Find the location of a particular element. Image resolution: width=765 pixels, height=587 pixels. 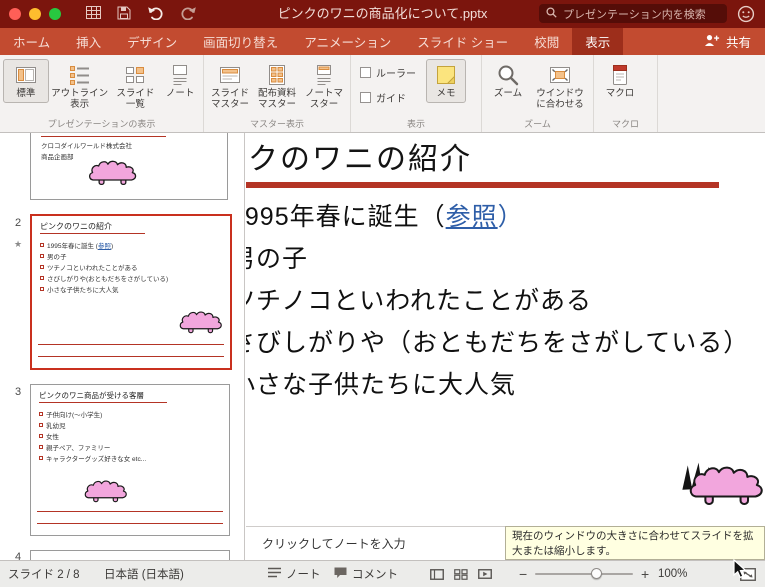

group-label-master-views: マスター表示 is located at coordinates (276, 124).